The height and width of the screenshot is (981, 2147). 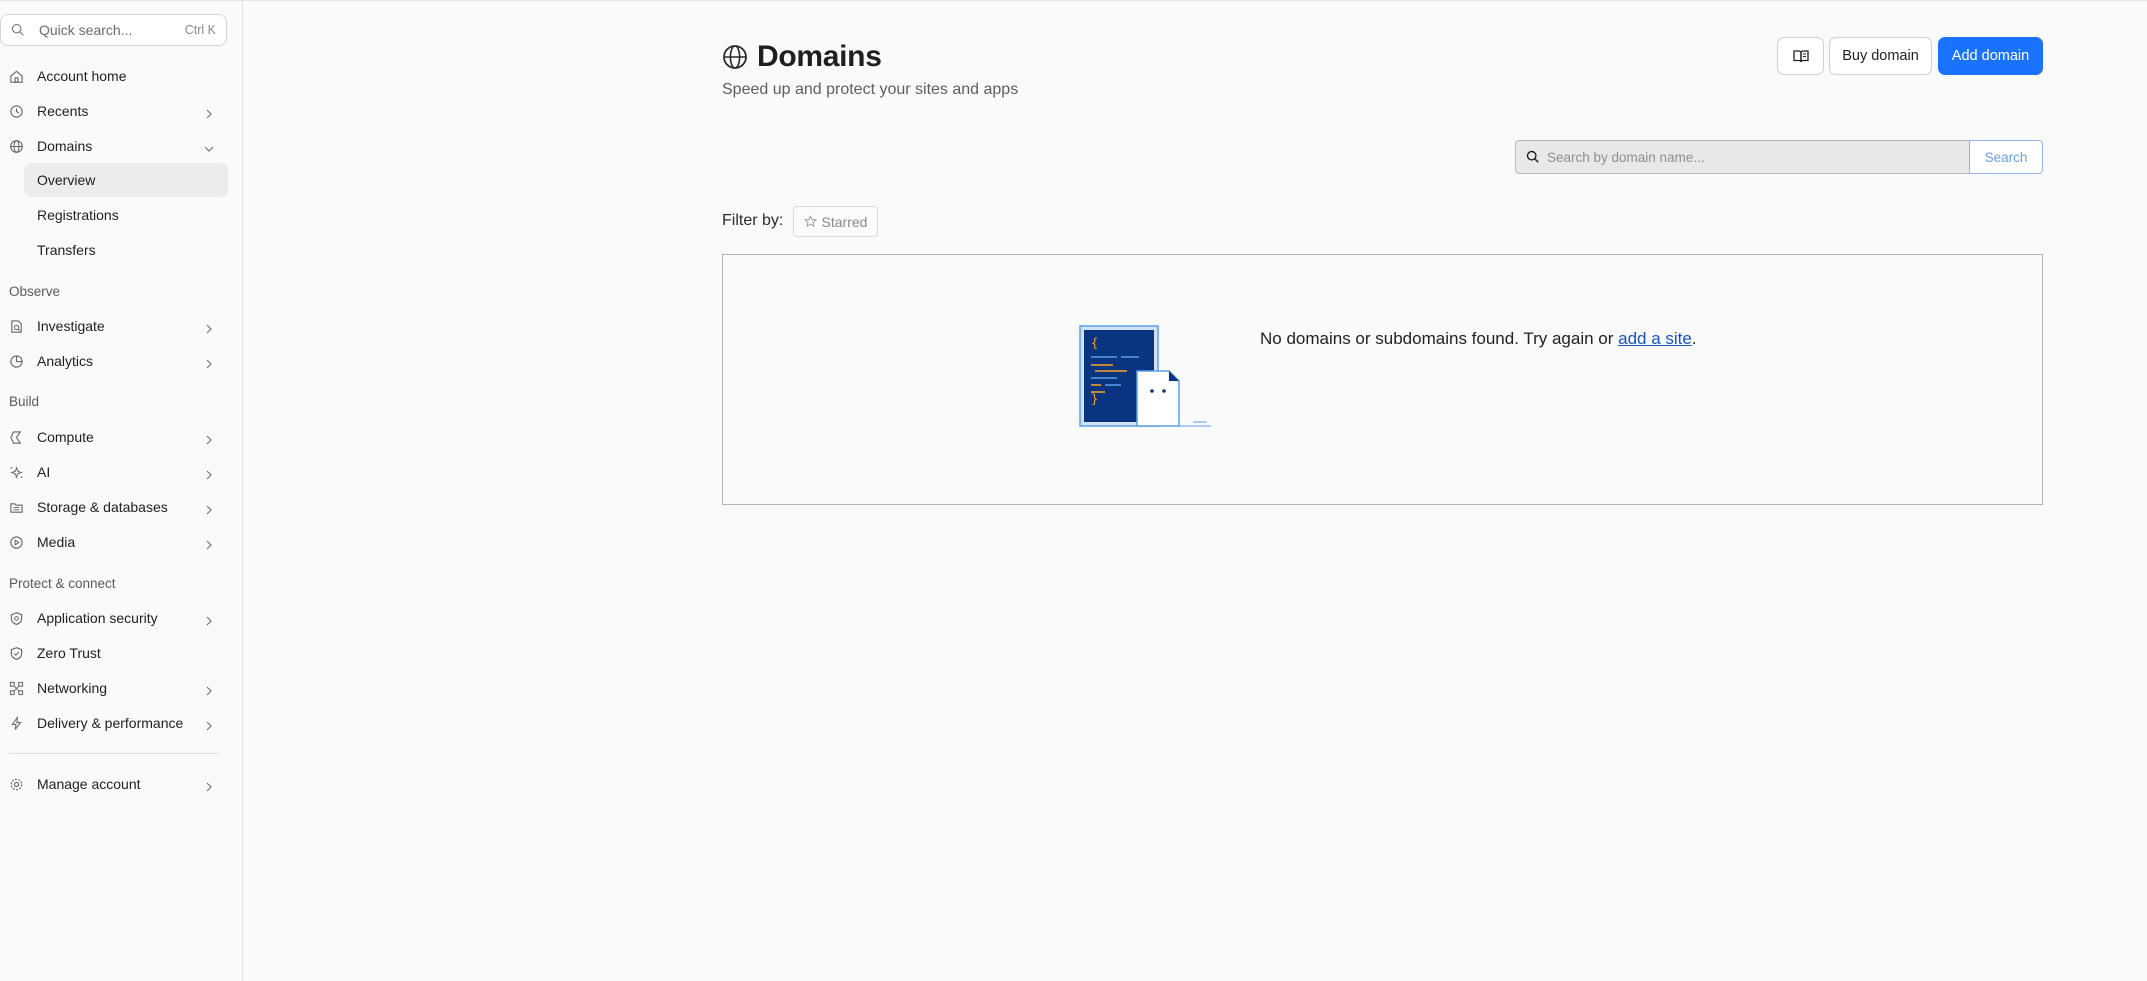 What do you see at coordinates (35, 291) in the screenshot?
I see `section-heading-observe: Observe` at bounding box center [35, 291].